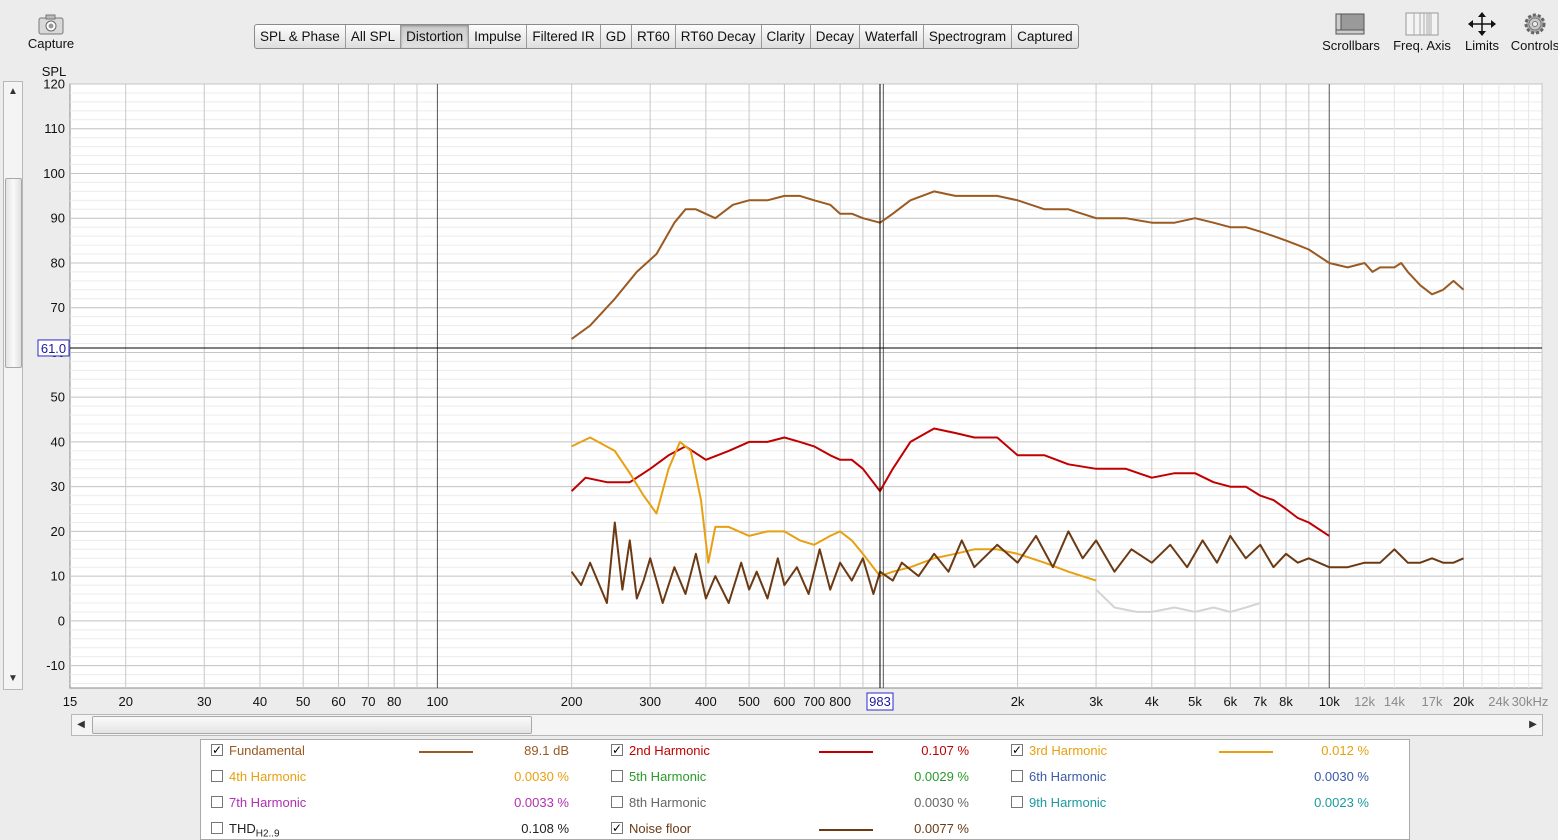  I want to click on tab-decay: Decay, so click(836, 36).